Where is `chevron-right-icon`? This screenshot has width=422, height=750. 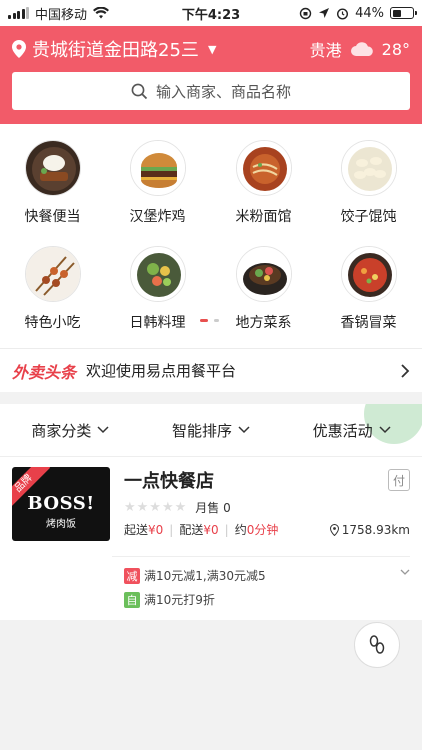 chevron-right-icon is located at coordinates (405, 370).